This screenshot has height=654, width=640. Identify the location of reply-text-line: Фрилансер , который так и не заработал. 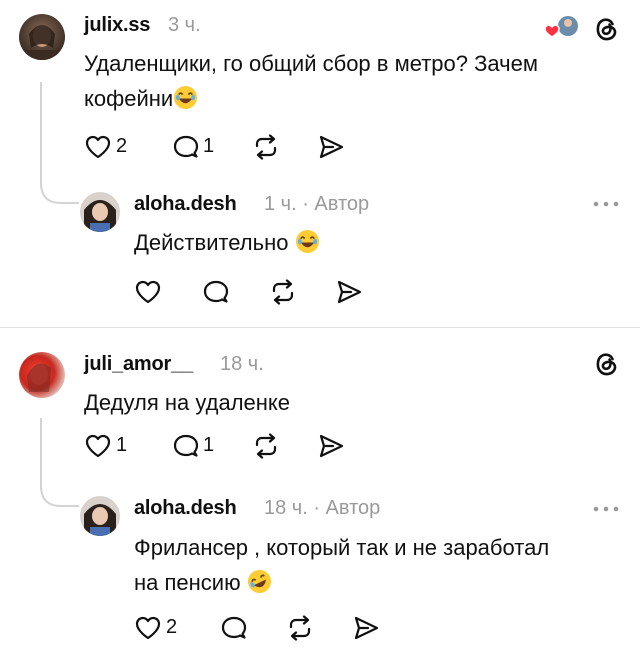
(342, 547).